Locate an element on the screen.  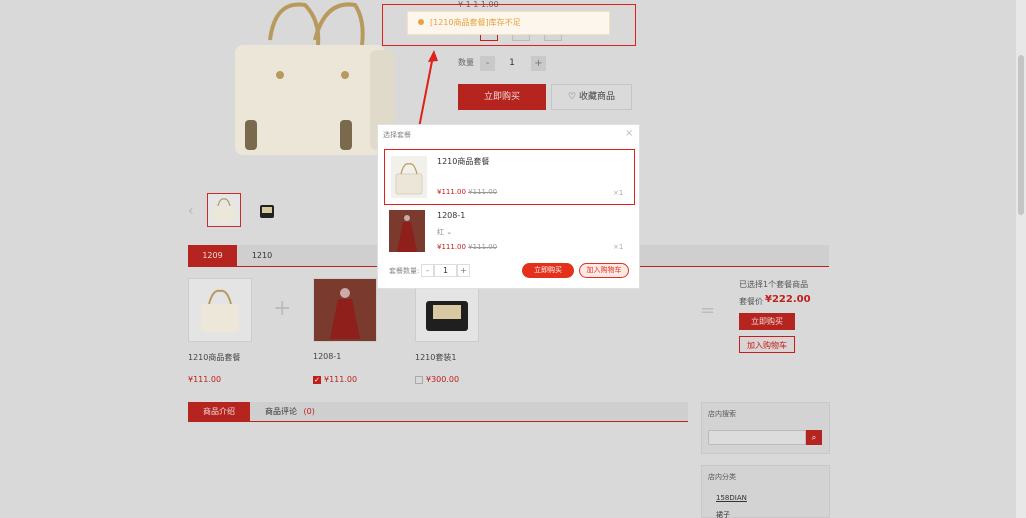
bundle-item-name-1: 1210商品套餐 is located at coordinates (214, 357).